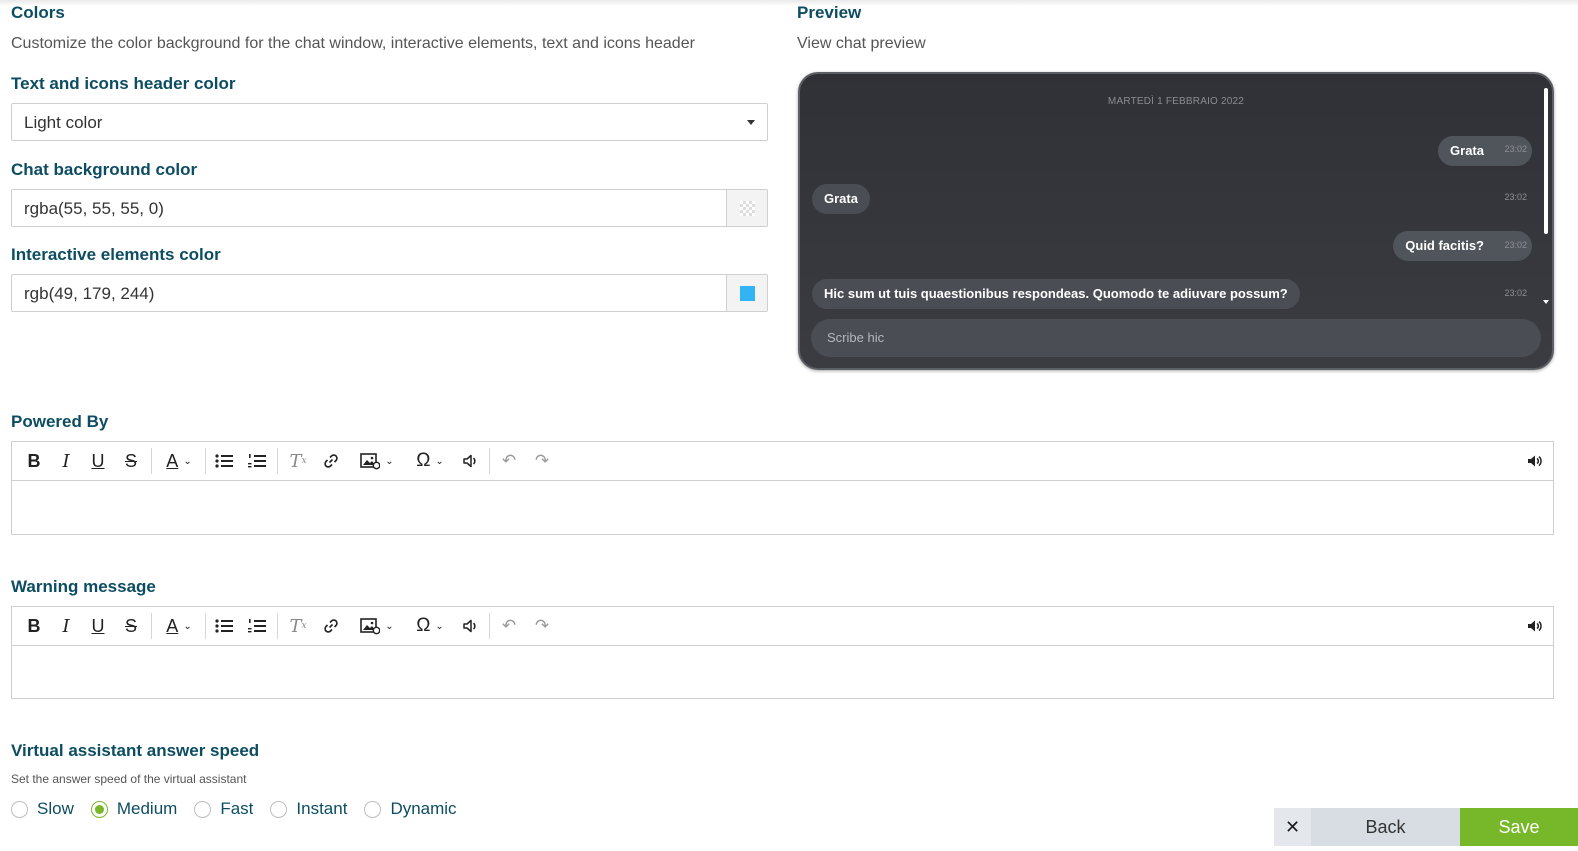 This screenshot has height=851, width=1578. Describe the element at coordinates (60, 421) in the screenshot. I see `powered-by-label: Powered By` at that location.